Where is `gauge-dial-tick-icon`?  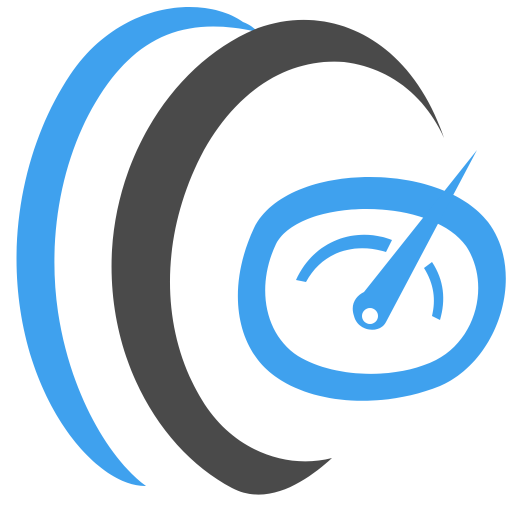 gauge-dial-tick-icon is located at coordinates (434, 291).